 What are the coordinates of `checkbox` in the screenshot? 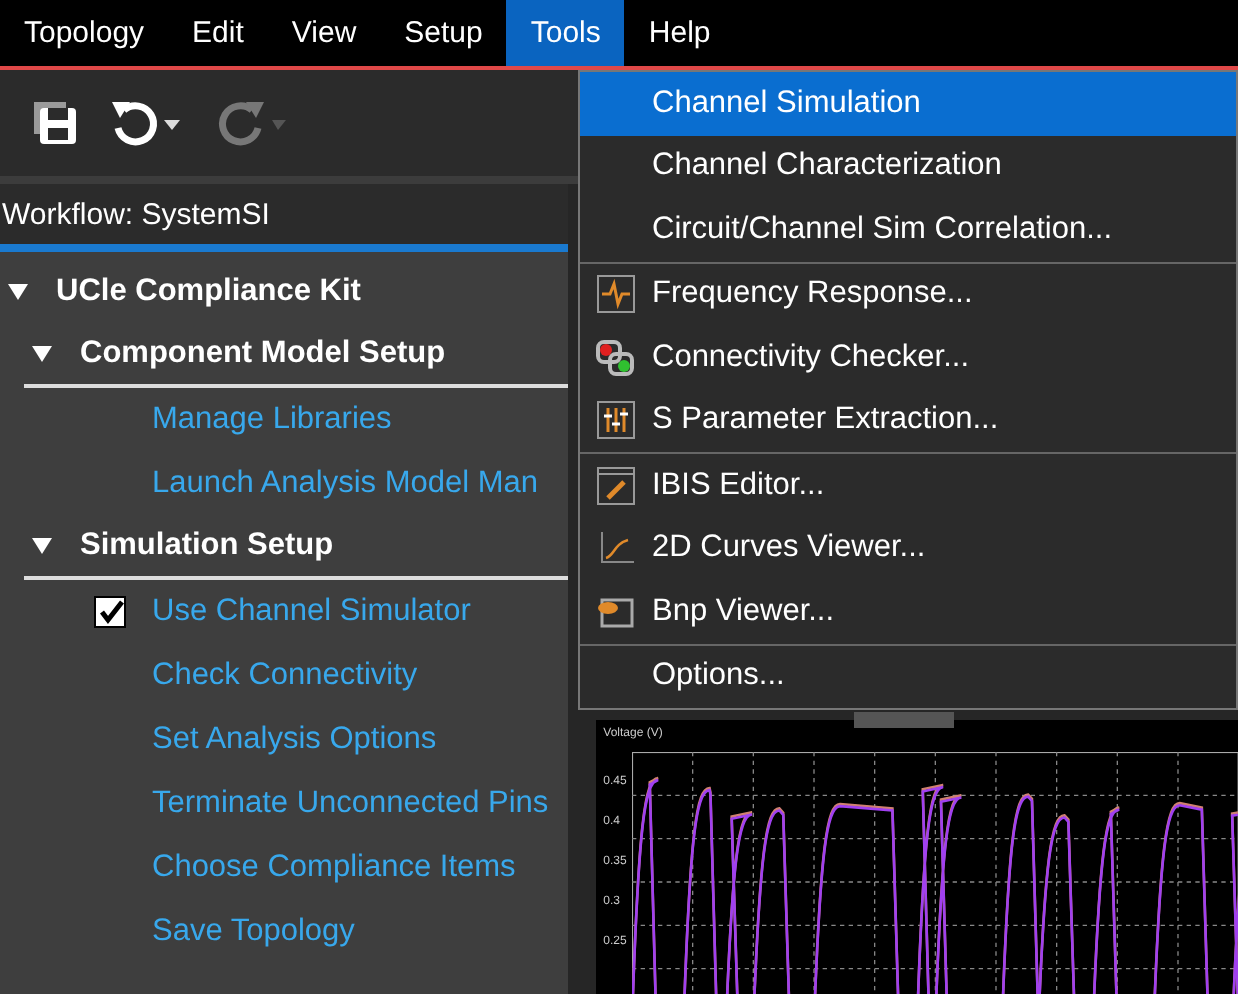 It's located at (110, 612).